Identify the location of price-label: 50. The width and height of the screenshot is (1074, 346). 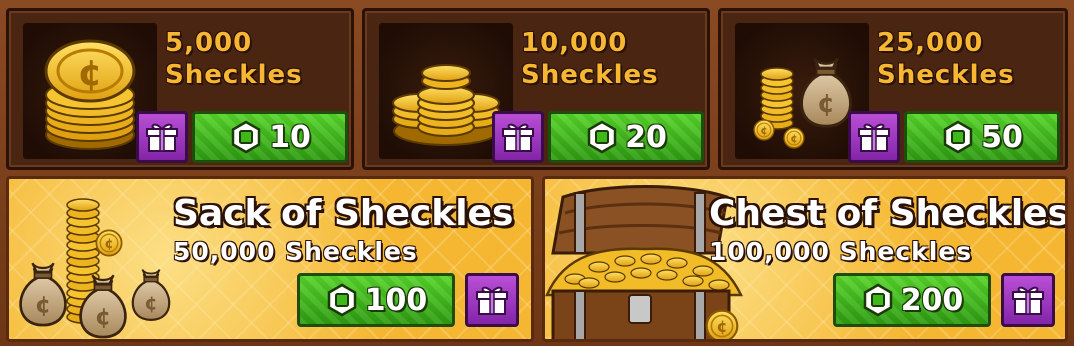
(1002, 137).